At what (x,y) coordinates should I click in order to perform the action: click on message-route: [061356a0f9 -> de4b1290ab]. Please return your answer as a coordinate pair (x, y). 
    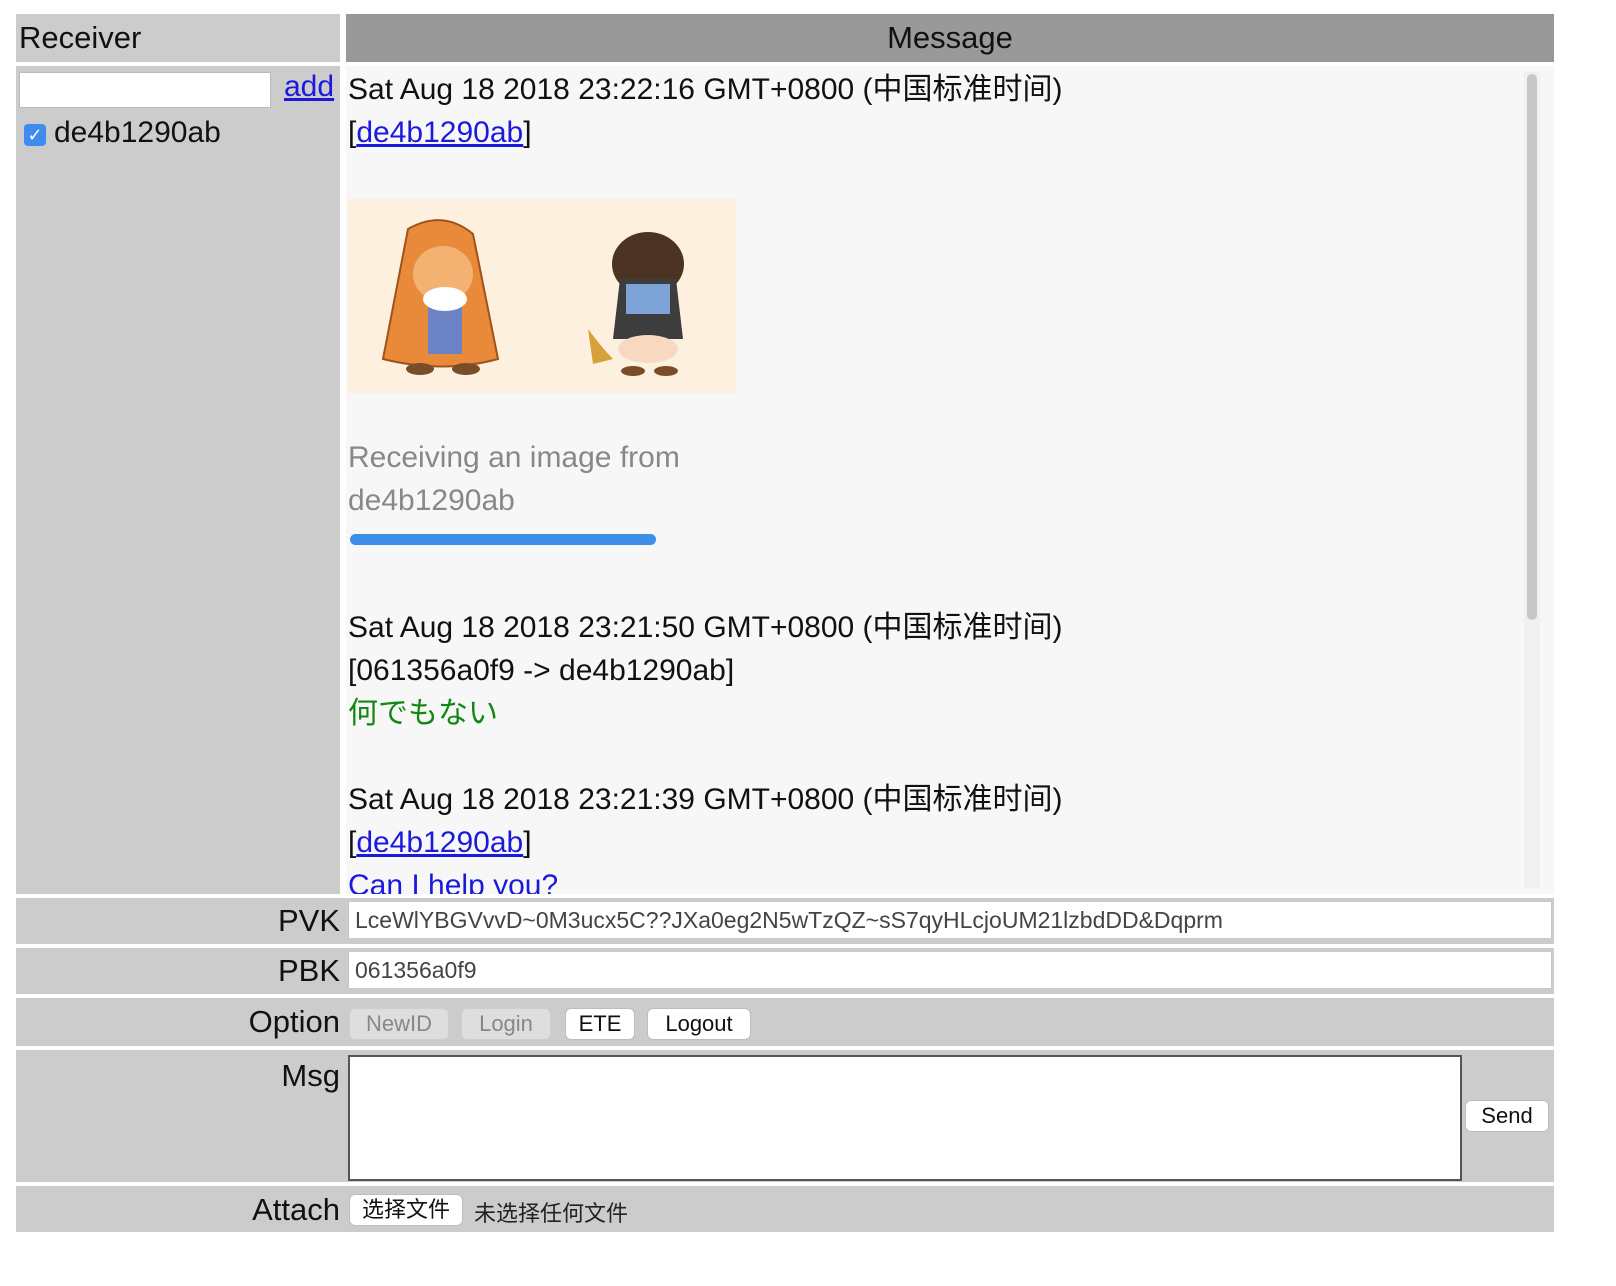
    Looking at the image, I should click on (541, 670).